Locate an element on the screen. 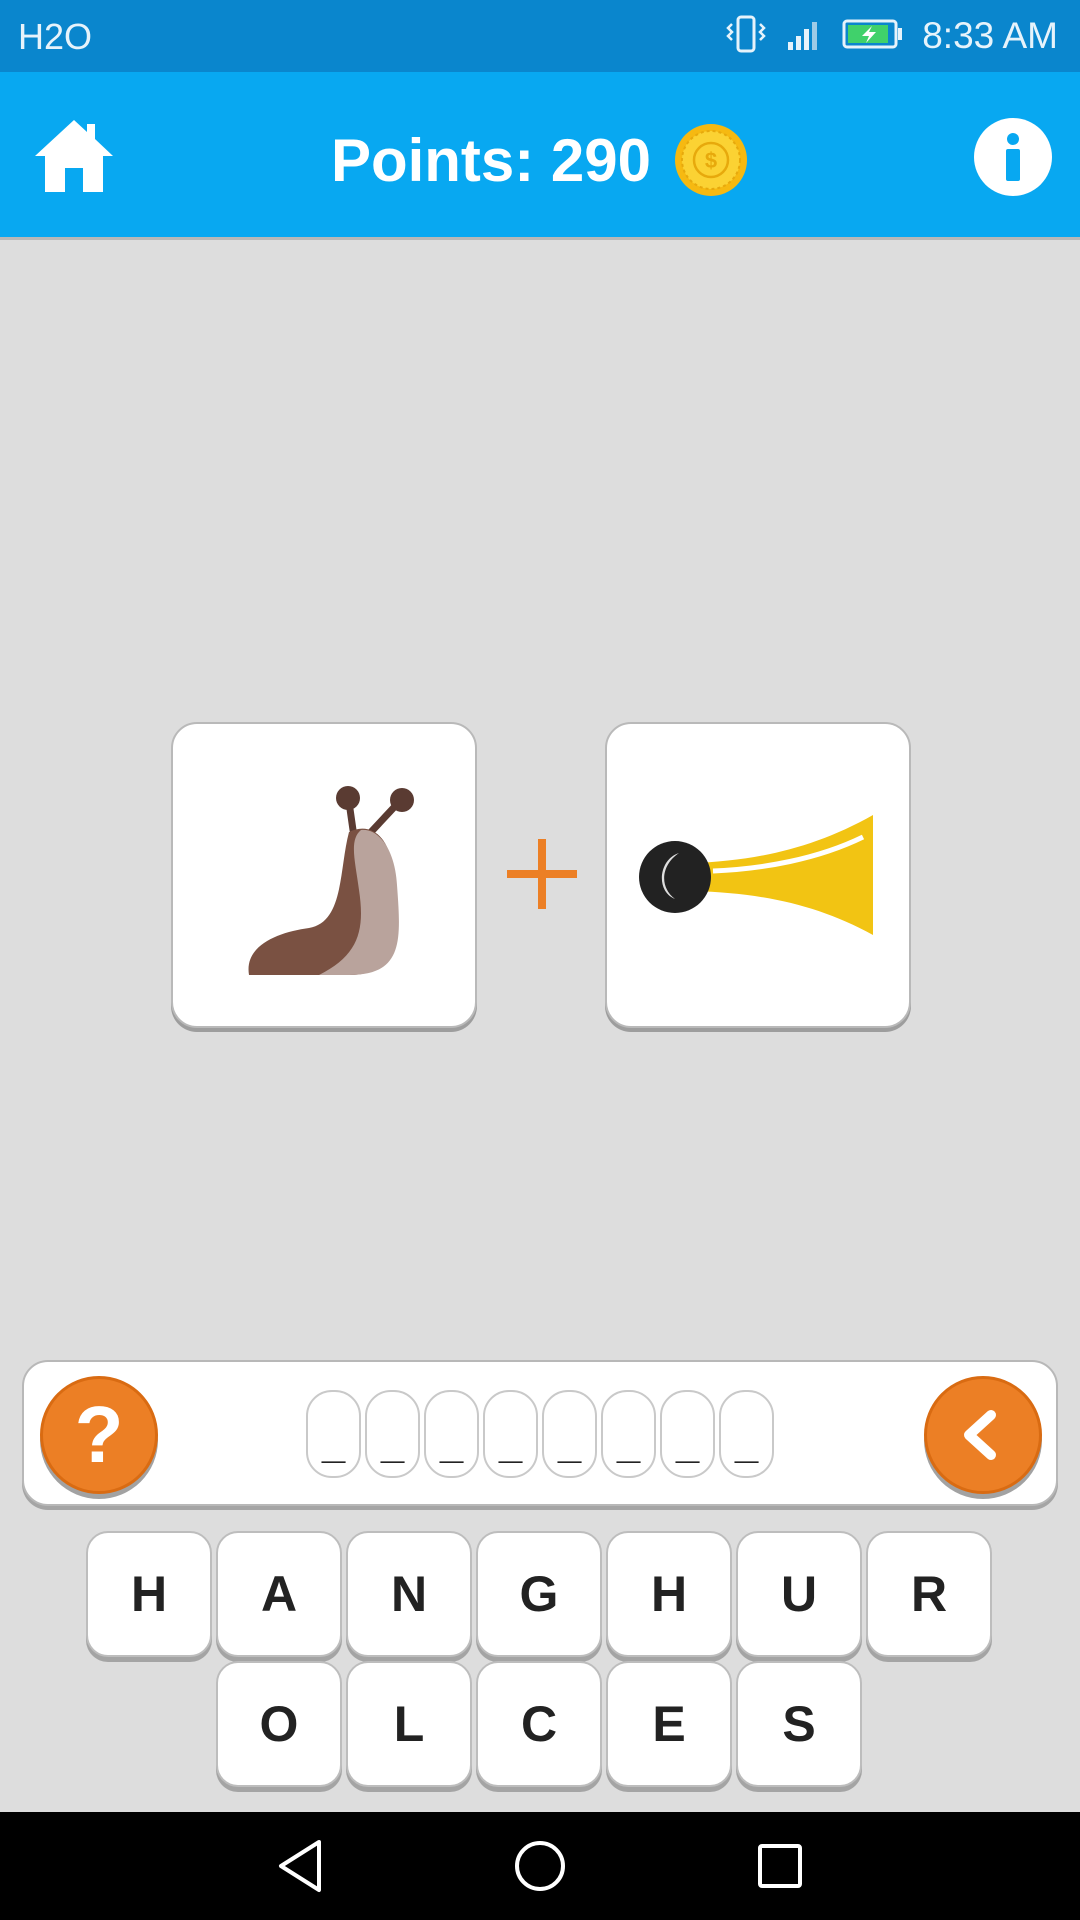 The width and height of the screenshot is (1080, 1920). clock-time: 8:33 AM is located at coordinates (990, 35).